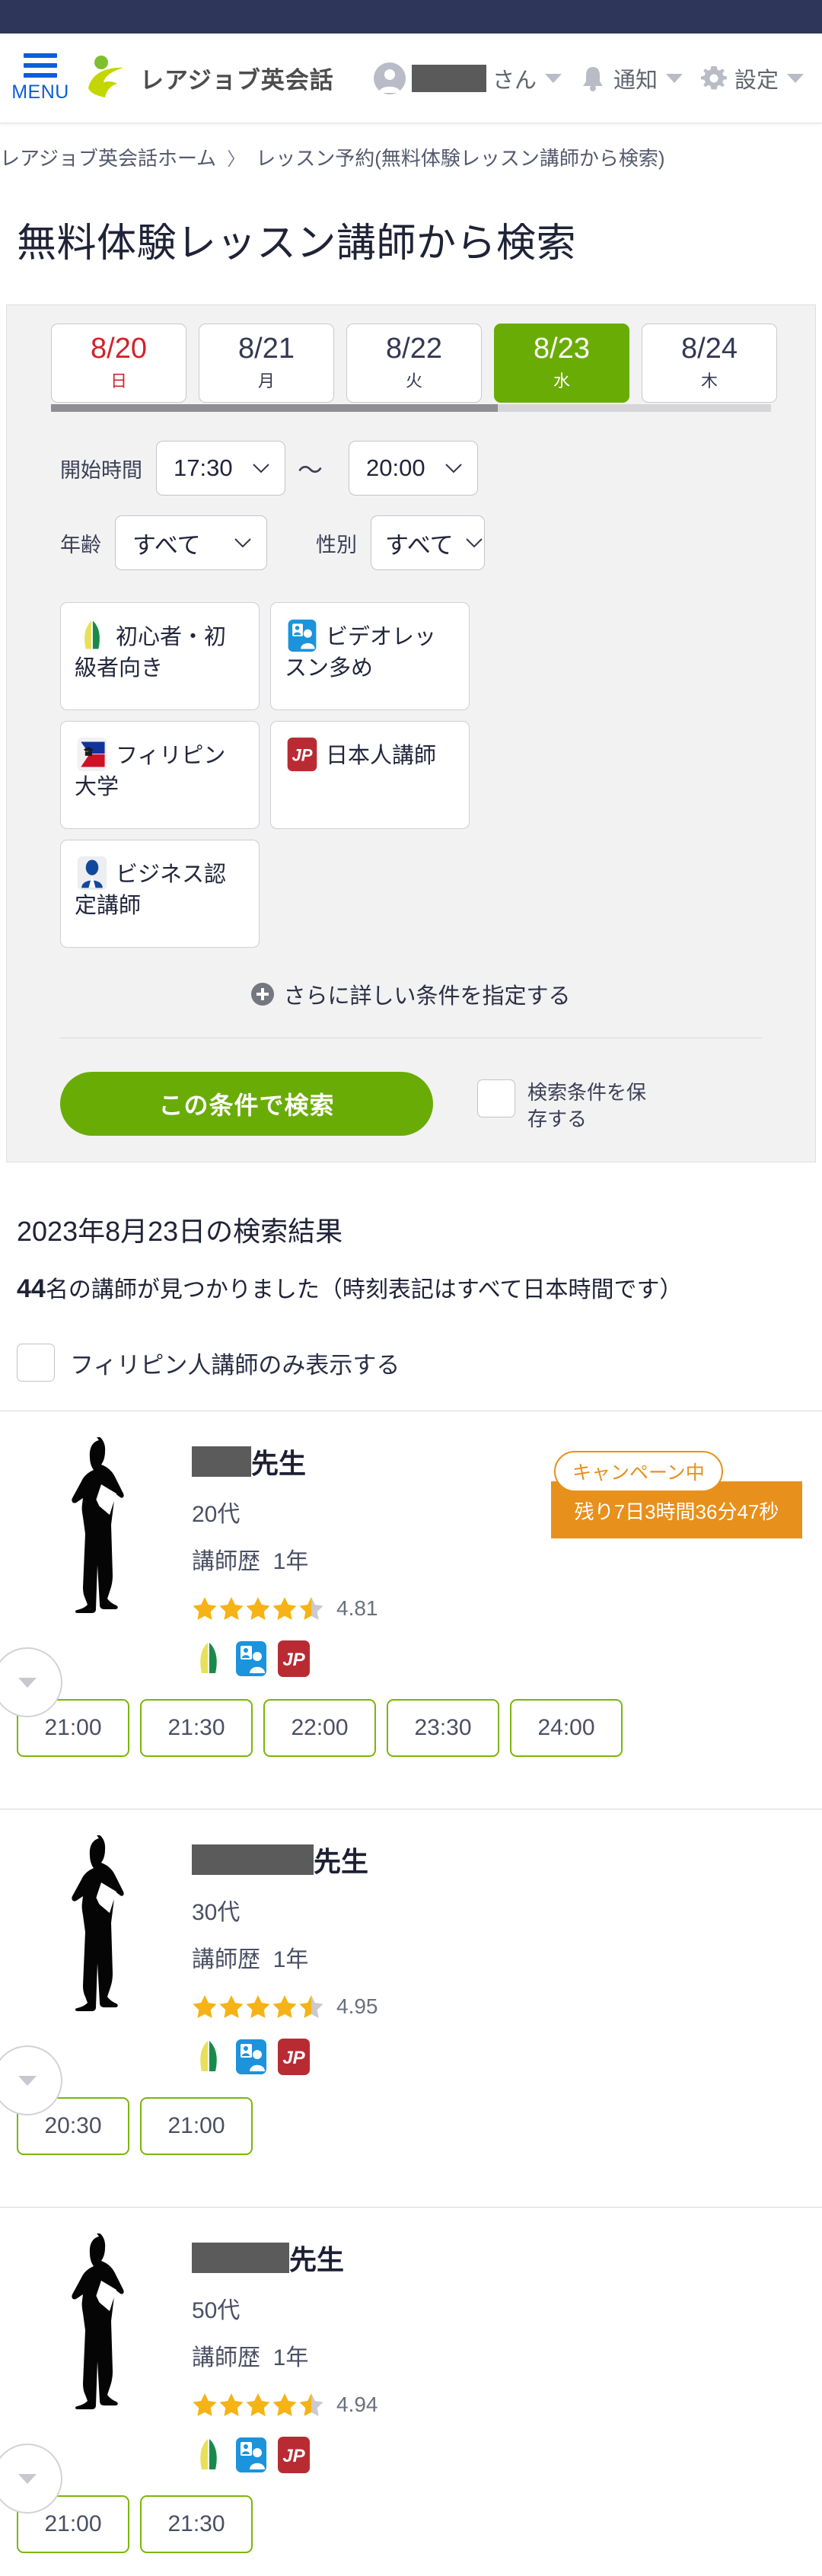  Describe the element at coordinates (108, 157) in the screenshot. I see `breadcrumb-home: レアジョブ英会話ホーム` at that location.